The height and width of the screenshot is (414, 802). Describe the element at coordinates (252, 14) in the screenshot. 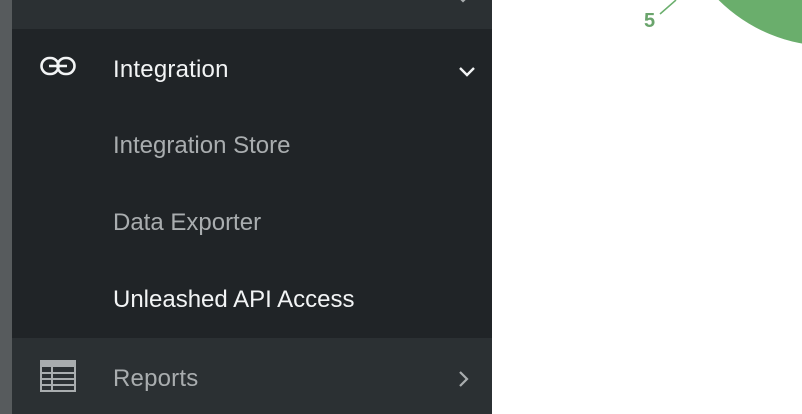

I see `sidebar-item-partial` at that location.